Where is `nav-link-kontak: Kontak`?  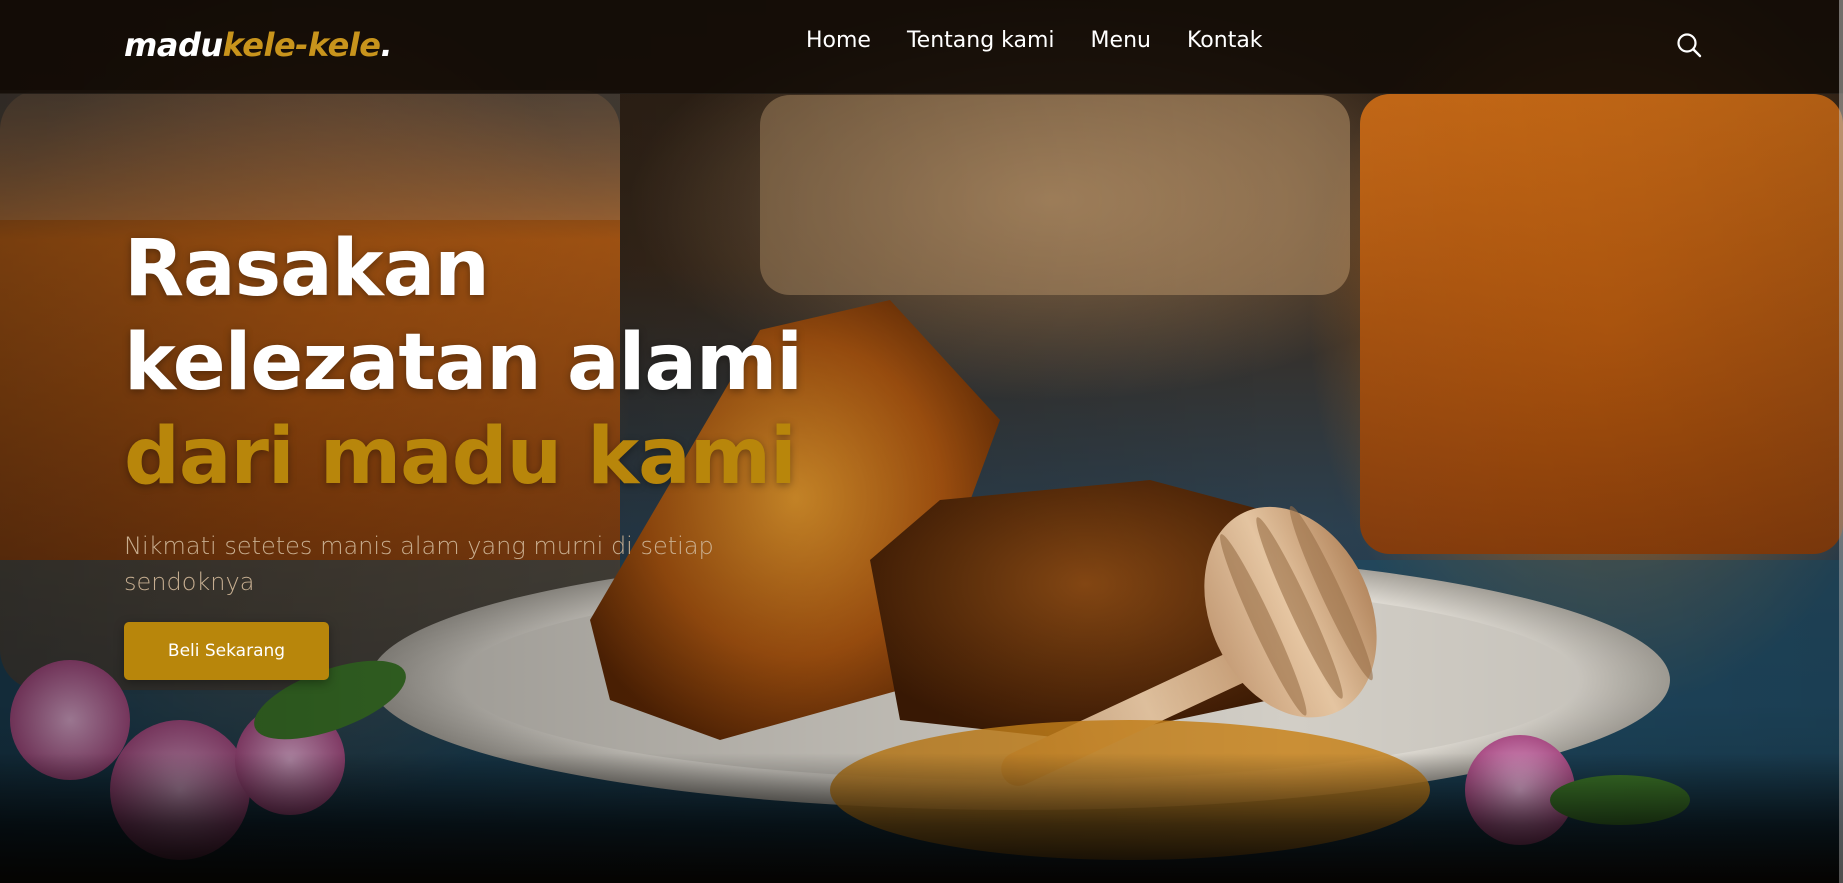
nav-link-kontak: Kontak is located at coordinates (1225, 40).